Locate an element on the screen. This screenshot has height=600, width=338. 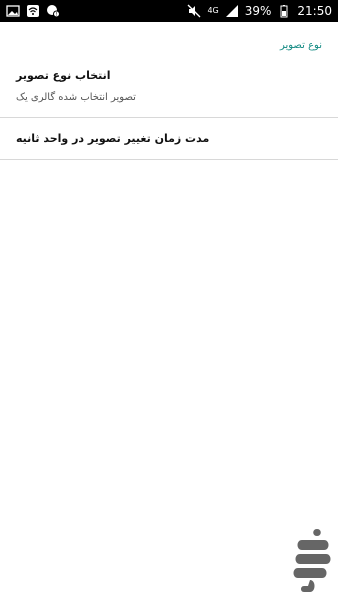
status-left-icons: ! is located at coordinates (33, 11).